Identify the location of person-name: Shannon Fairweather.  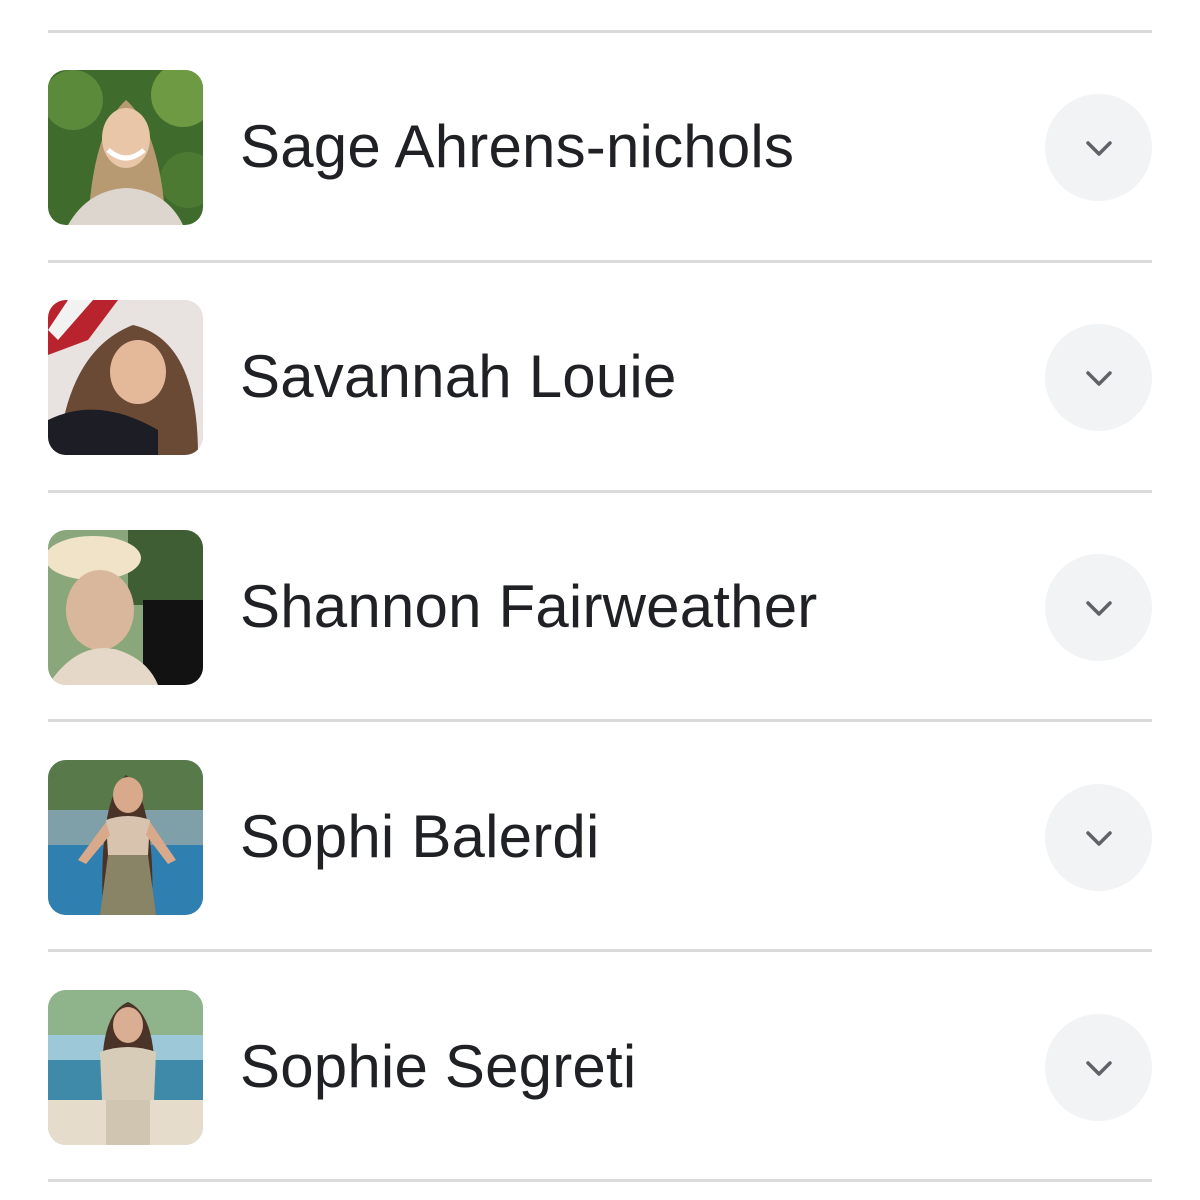
(529, 606).